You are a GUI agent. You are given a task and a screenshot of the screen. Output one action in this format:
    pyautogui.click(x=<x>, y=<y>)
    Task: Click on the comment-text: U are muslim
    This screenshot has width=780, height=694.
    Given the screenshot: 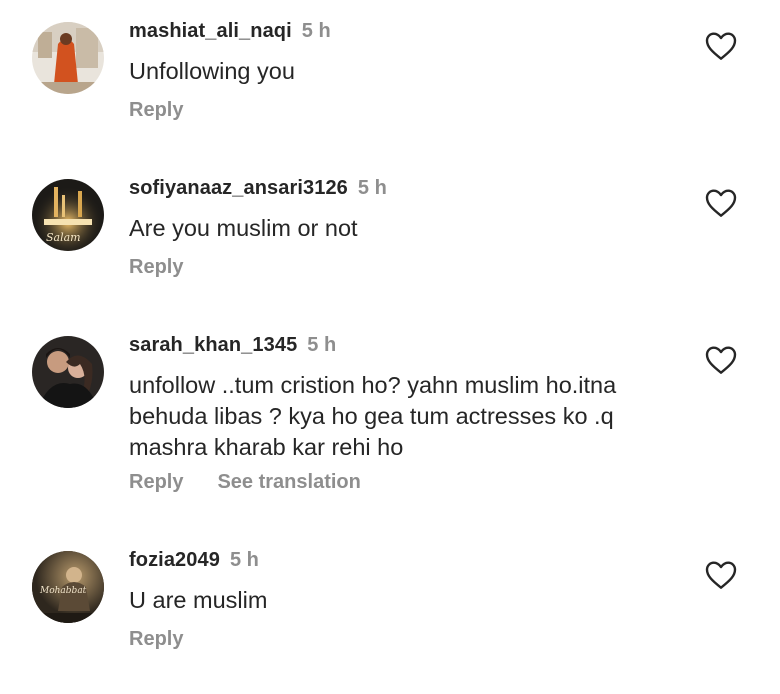 What is the action you would take?
    pyautogui.click(x=198, y=600)
    